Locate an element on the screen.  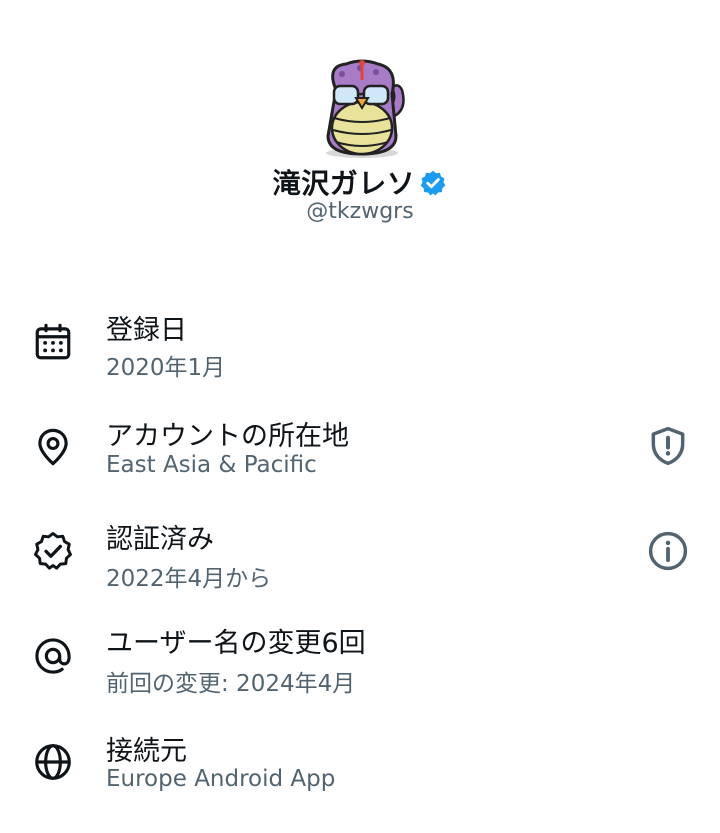
name-row: 滝沢ガレソ is located at coordinates (360, 182).